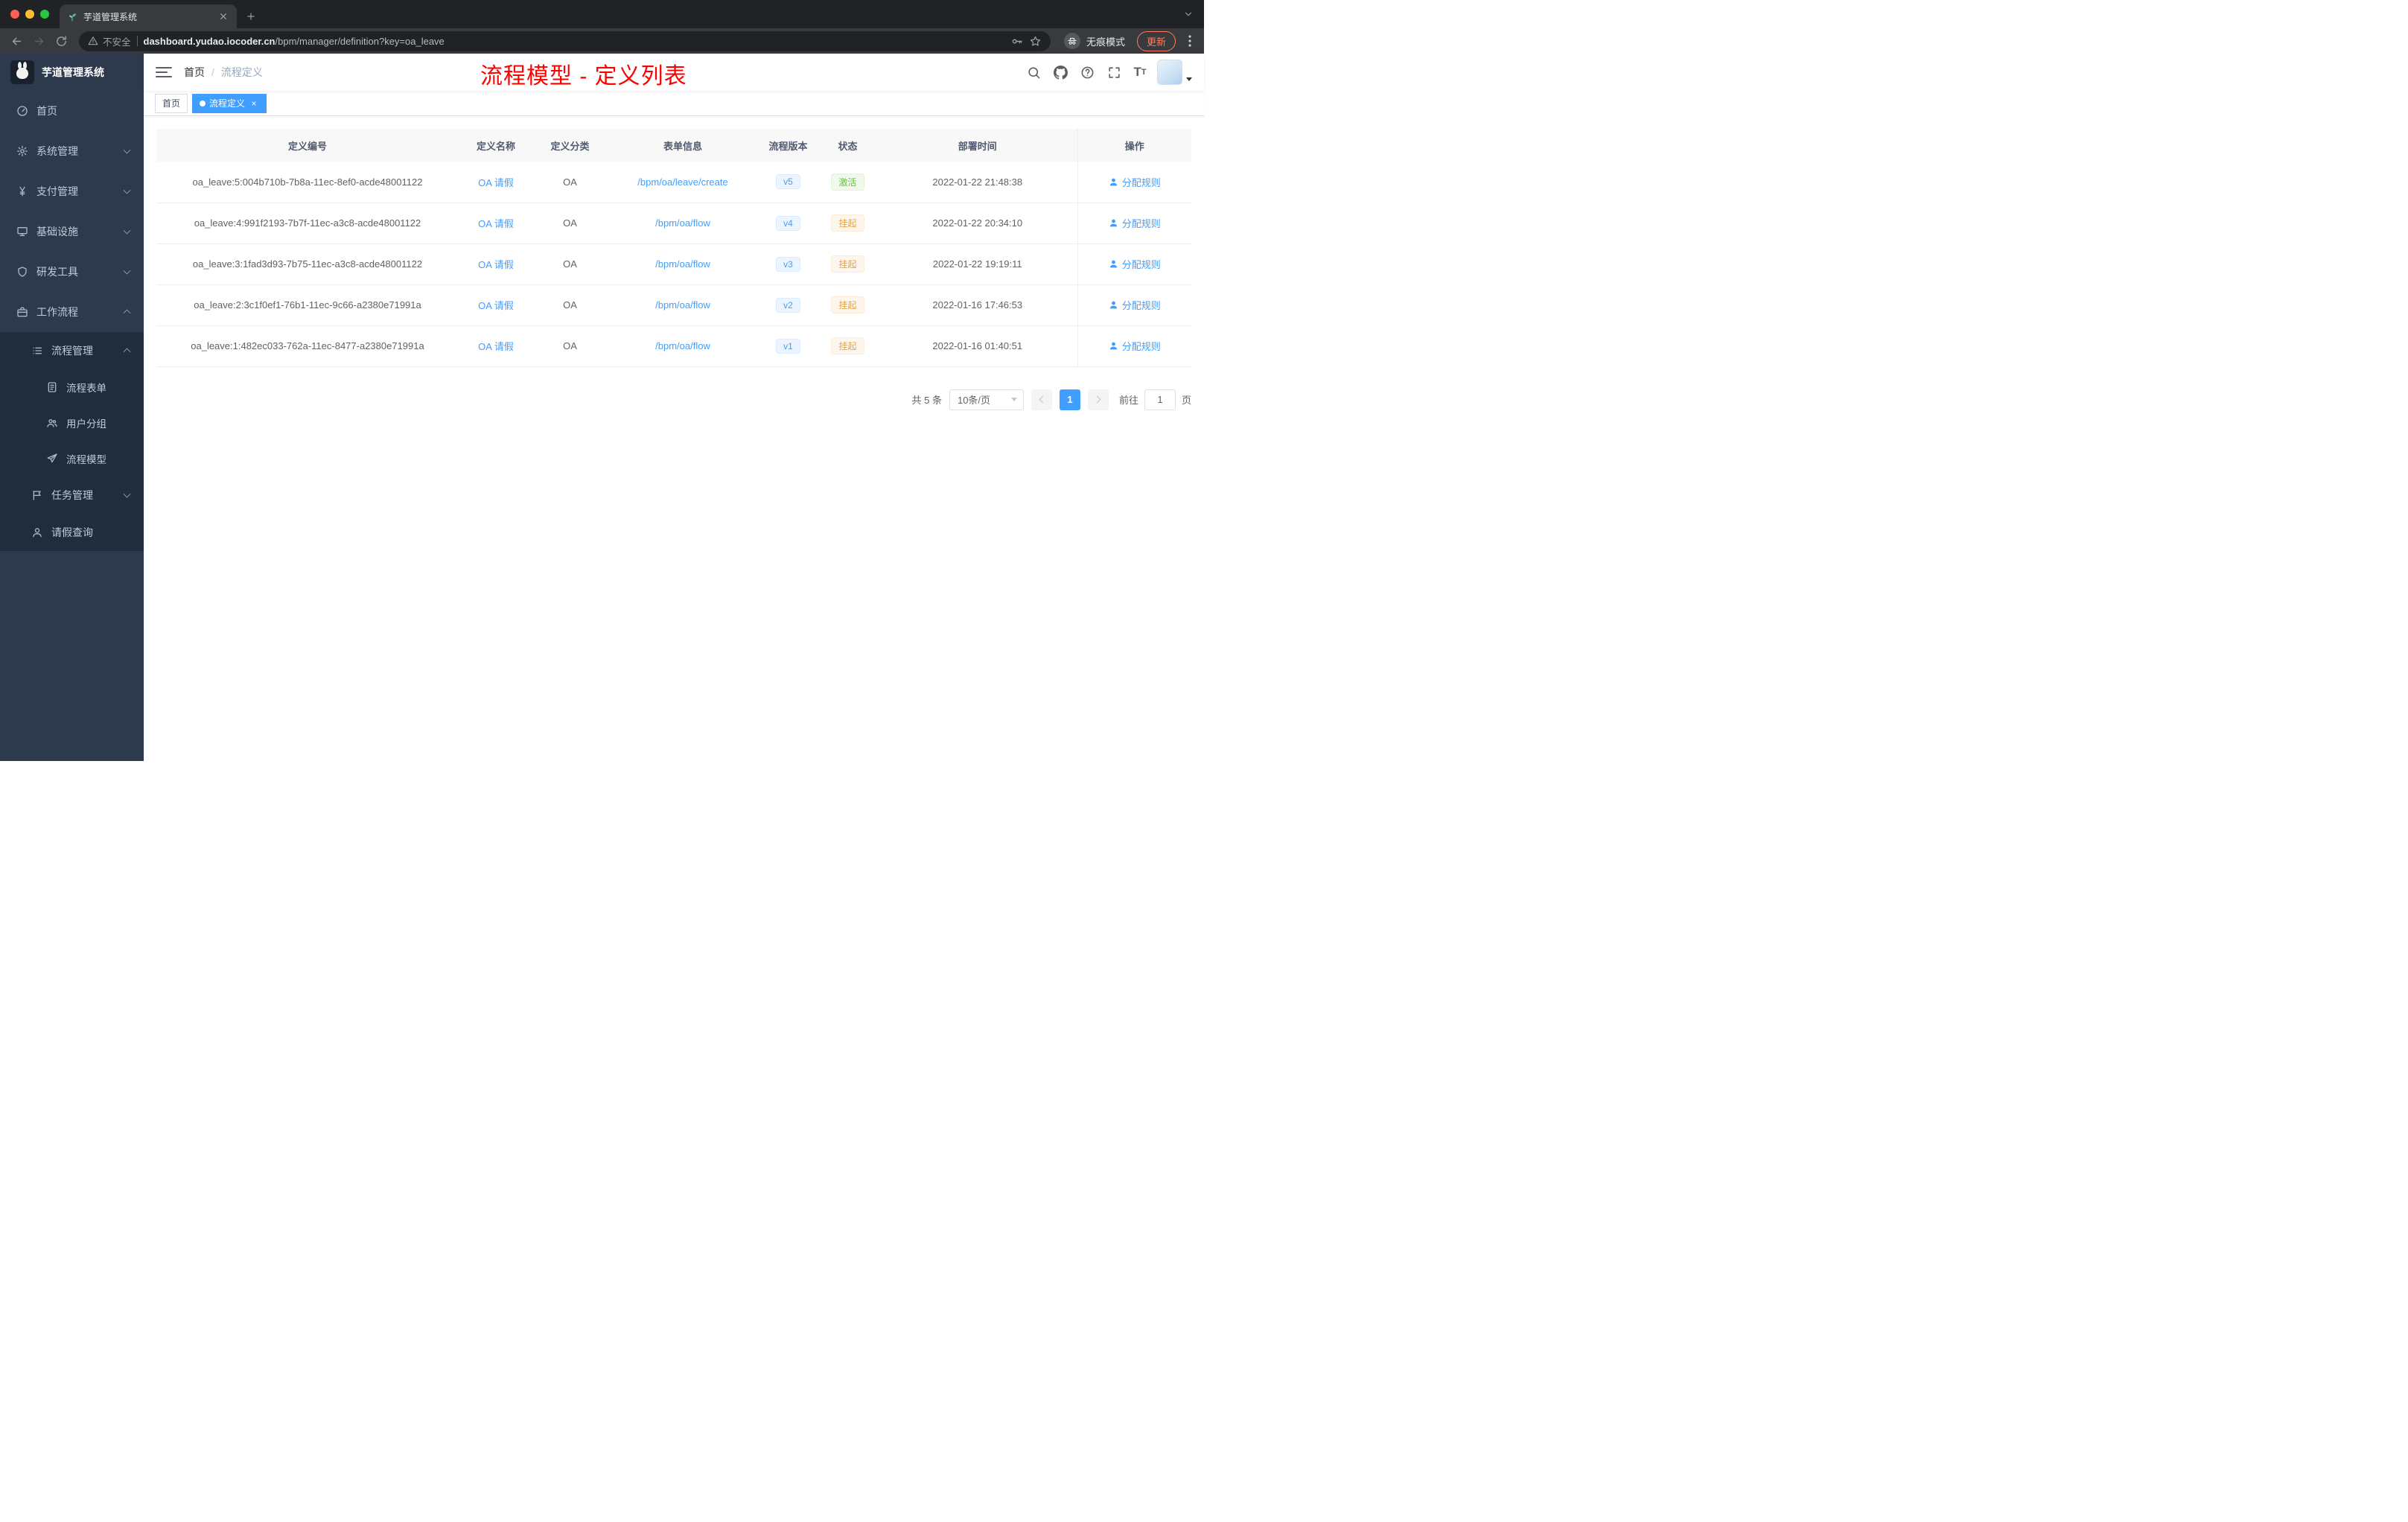 The image size is (2408, 1522). Describe the element at coordinates (788, 182) in the screenshot. I see `version-badge: v5` at that location.